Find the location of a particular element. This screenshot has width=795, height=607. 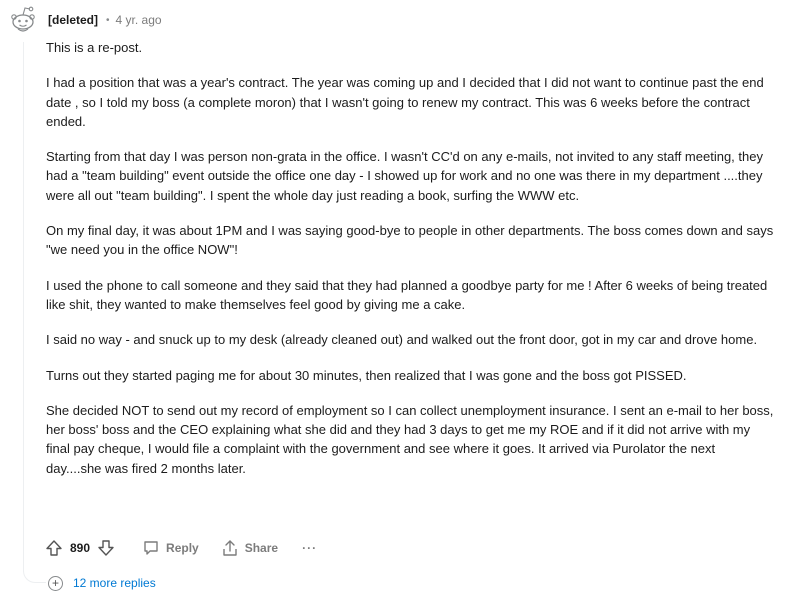

vote-count: 890 is located at coordinates (80, 548).